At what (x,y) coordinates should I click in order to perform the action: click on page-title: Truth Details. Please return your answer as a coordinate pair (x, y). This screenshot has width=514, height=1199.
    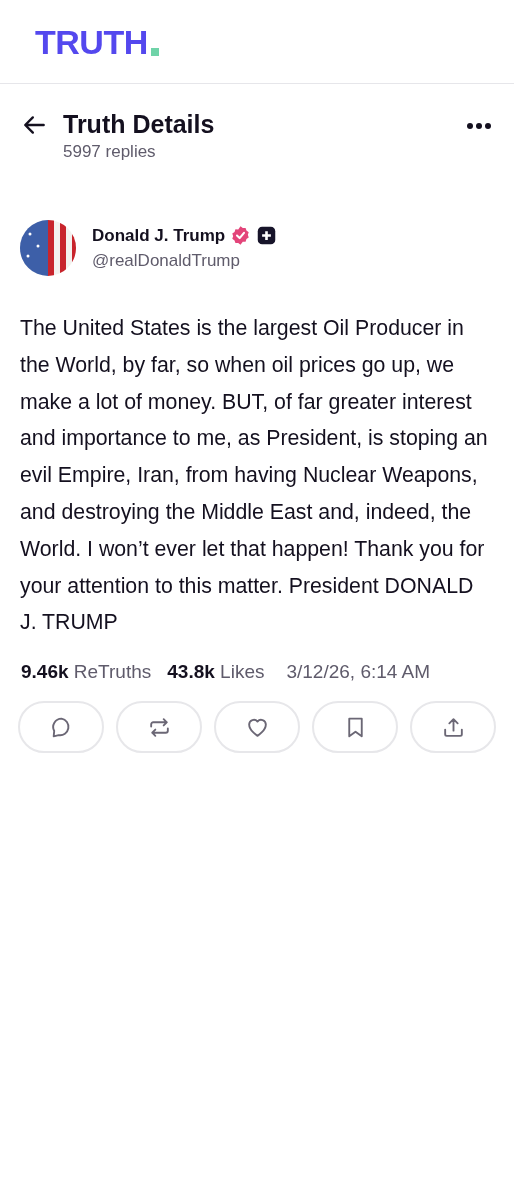
    Looking at the image, I should click on (139, 124).